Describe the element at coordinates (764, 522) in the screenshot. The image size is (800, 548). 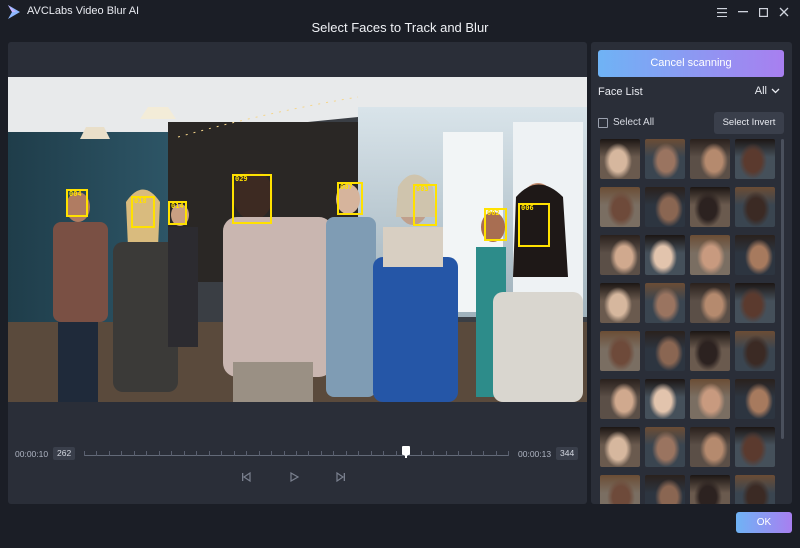
I see `ok-button: OK` at that location.